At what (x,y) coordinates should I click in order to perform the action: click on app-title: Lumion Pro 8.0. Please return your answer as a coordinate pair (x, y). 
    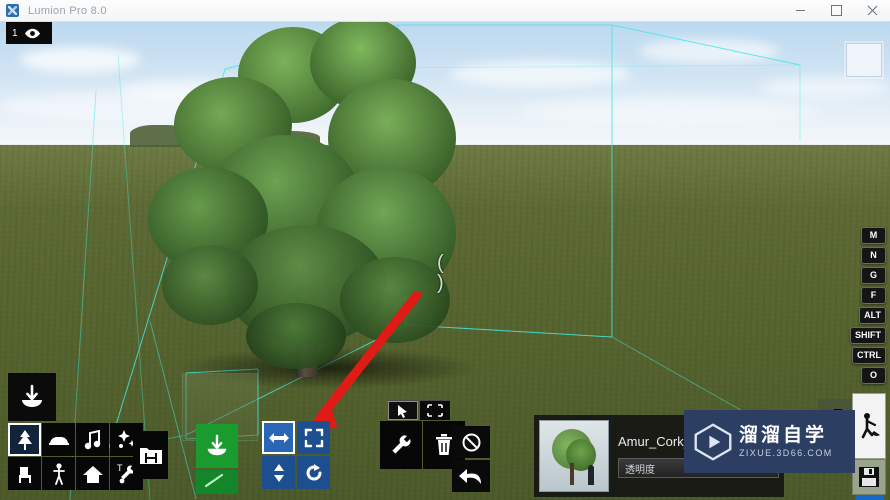
    Looking at the image, I should click on (67, 10).